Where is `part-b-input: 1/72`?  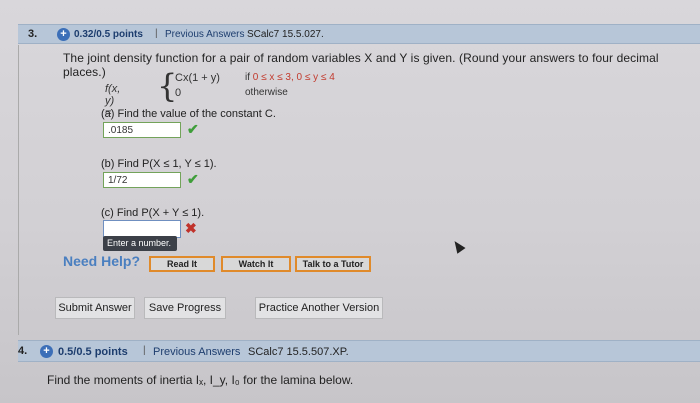 part-b-input: 1/72 is located at coordinates (142, 180).